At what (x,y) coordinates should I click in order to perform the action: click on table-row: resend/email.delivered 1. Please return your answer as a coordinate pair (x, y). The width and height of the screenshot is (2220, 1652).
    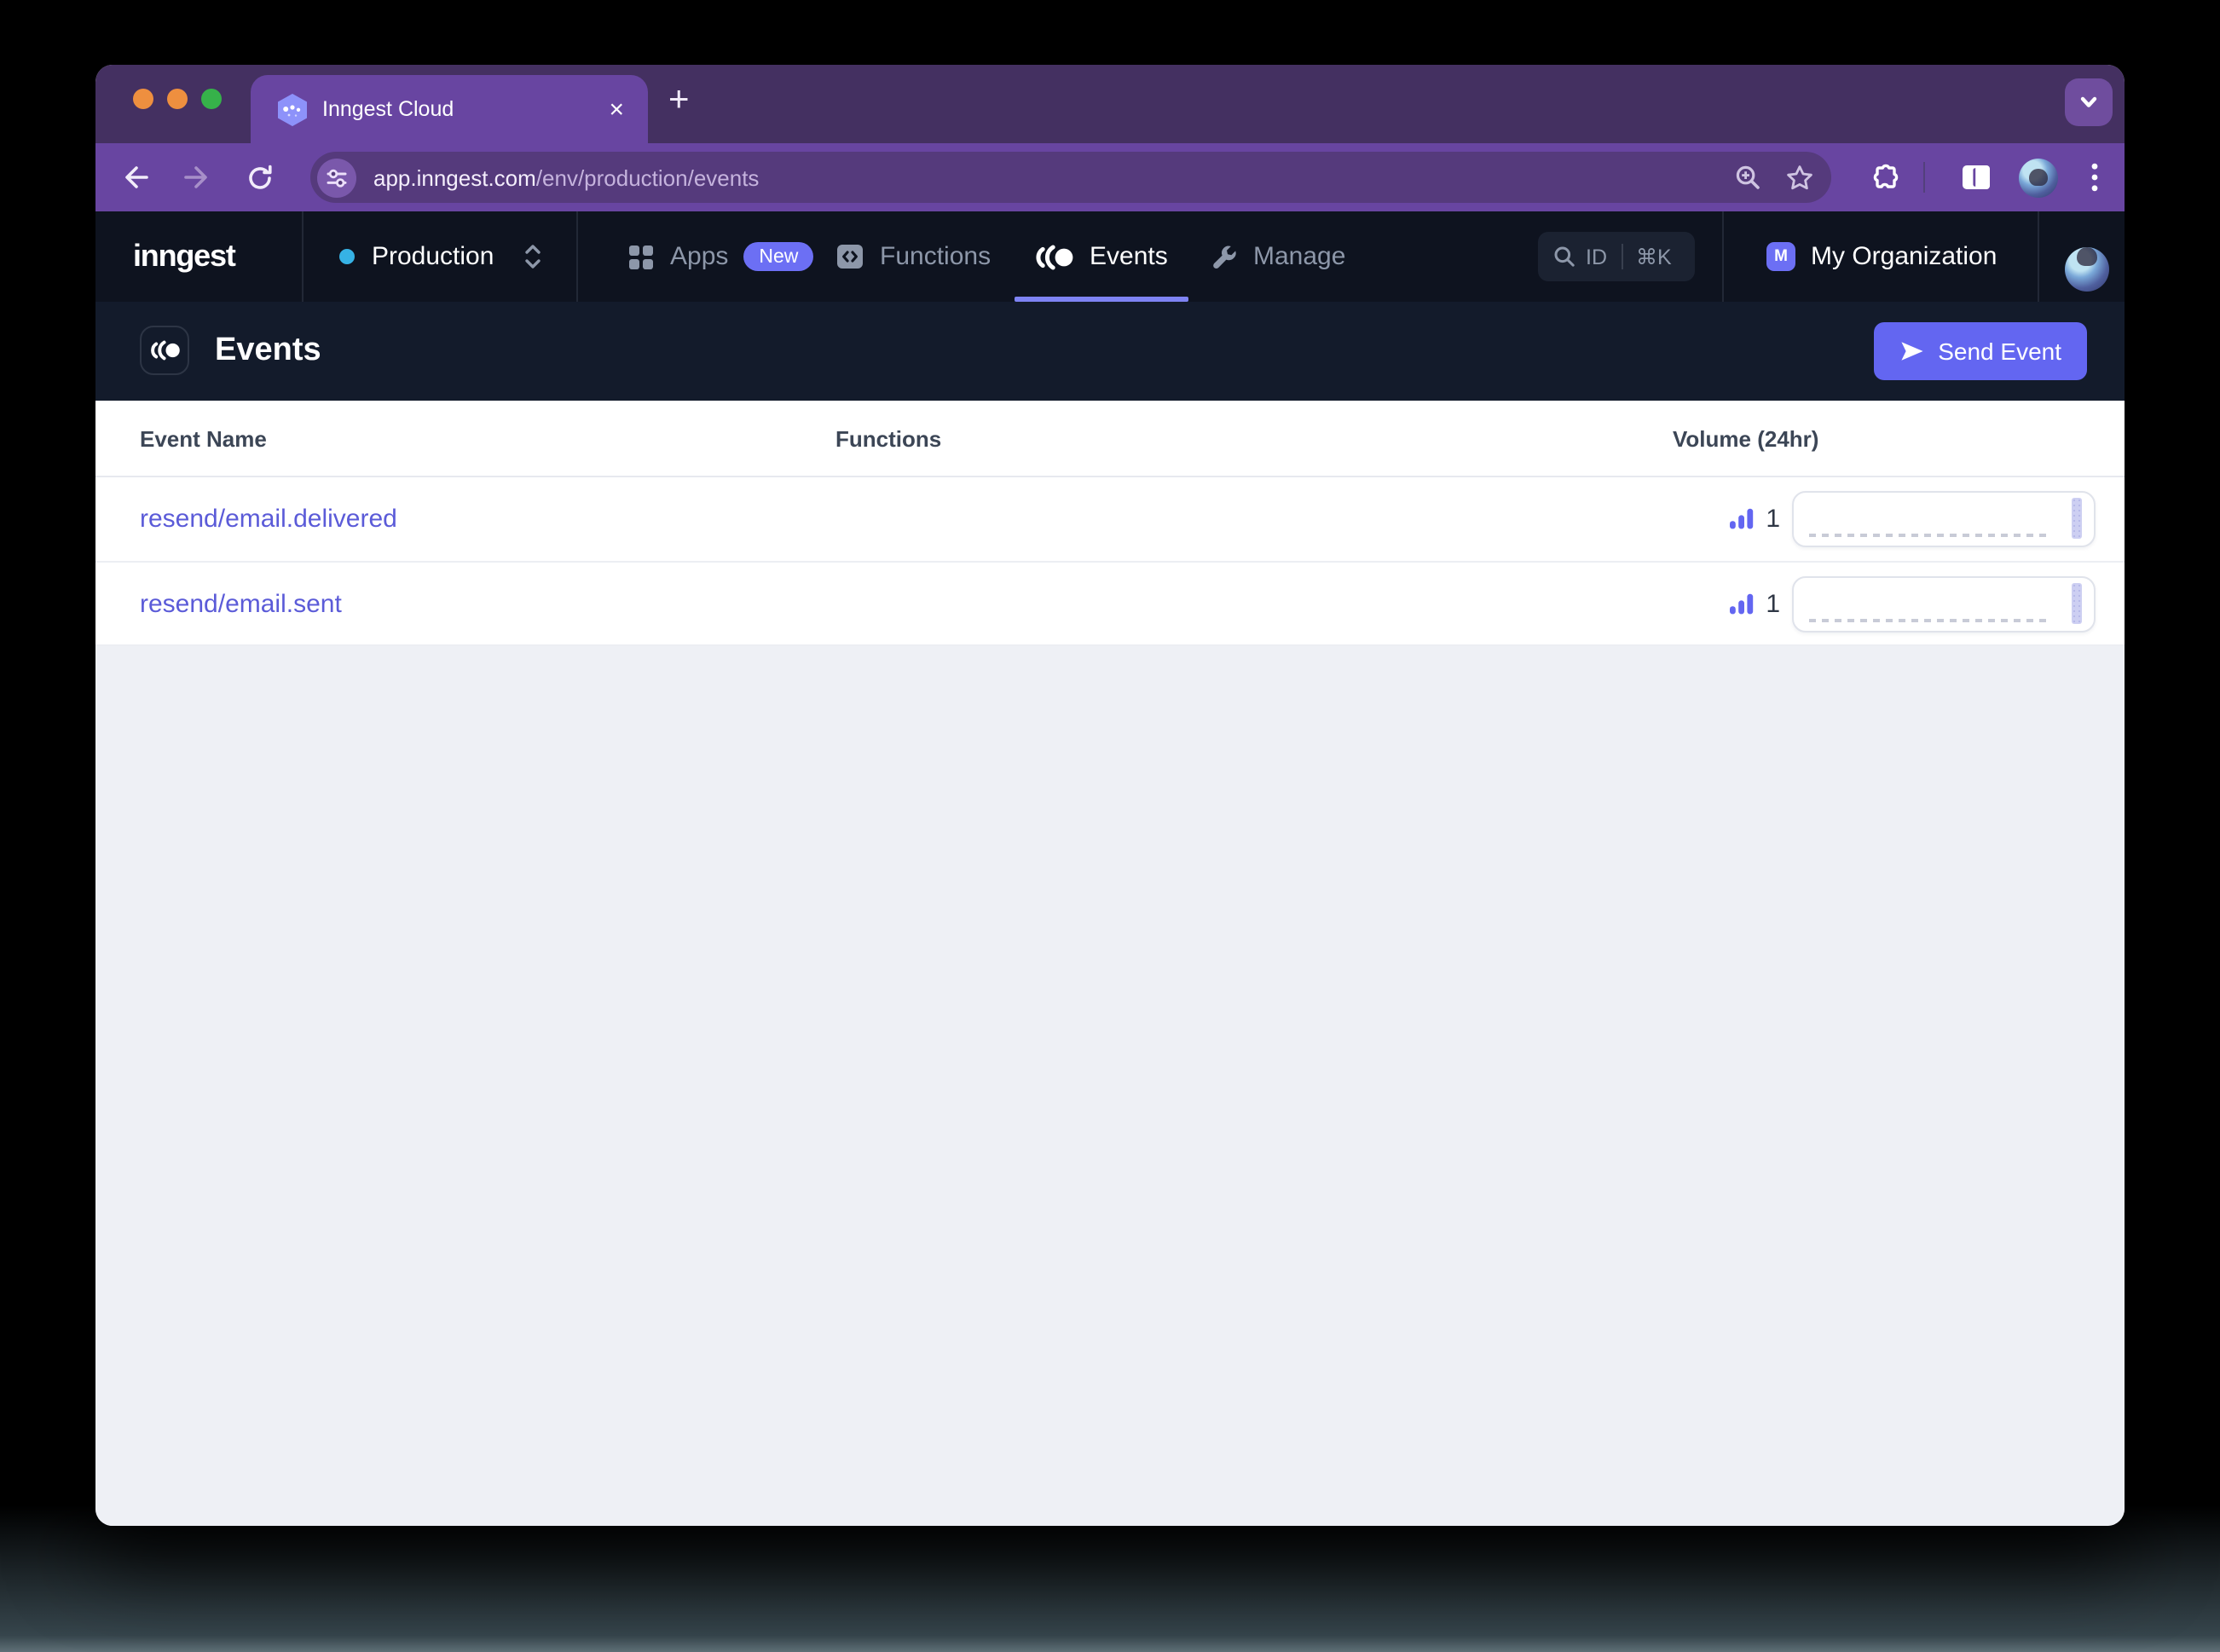
    Looking at the image, I should click on (1110, 519).